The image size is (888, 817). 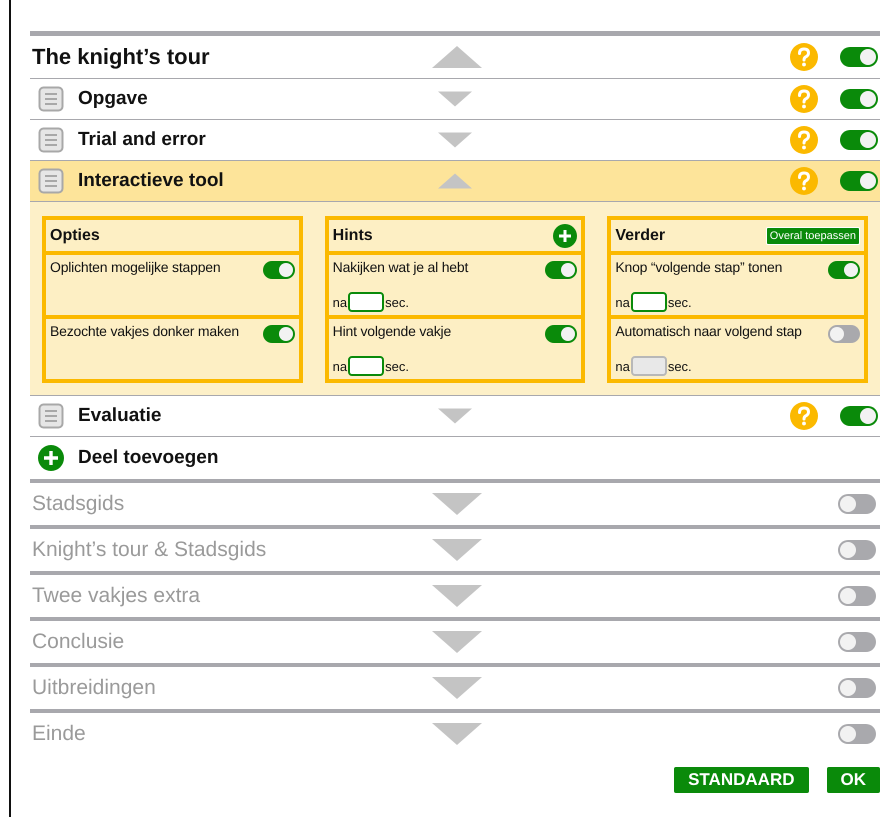 What do you see at coordinates (121, 57) in the screenshot?
I see `tour-title: The knight’s tour` at bounding box center [121, 57].